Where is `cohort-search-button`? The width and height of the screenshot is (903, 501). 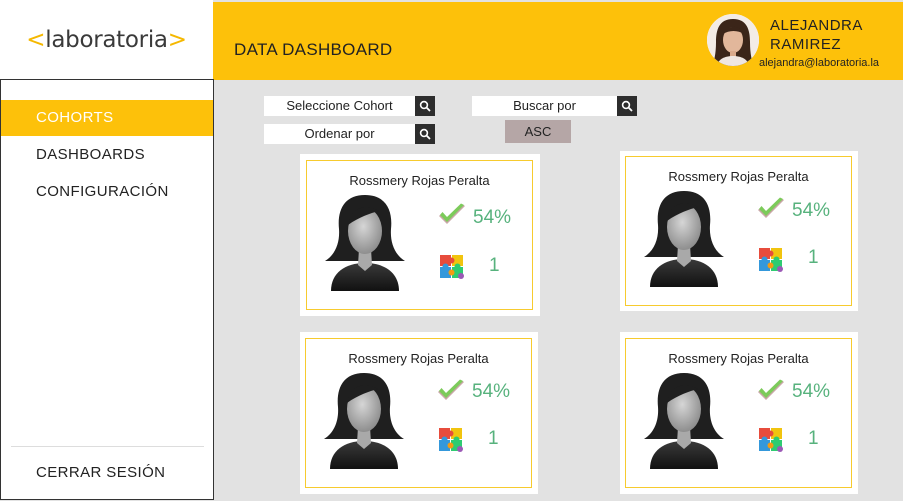 cohort-search-button is located at coordinates (425, 106).